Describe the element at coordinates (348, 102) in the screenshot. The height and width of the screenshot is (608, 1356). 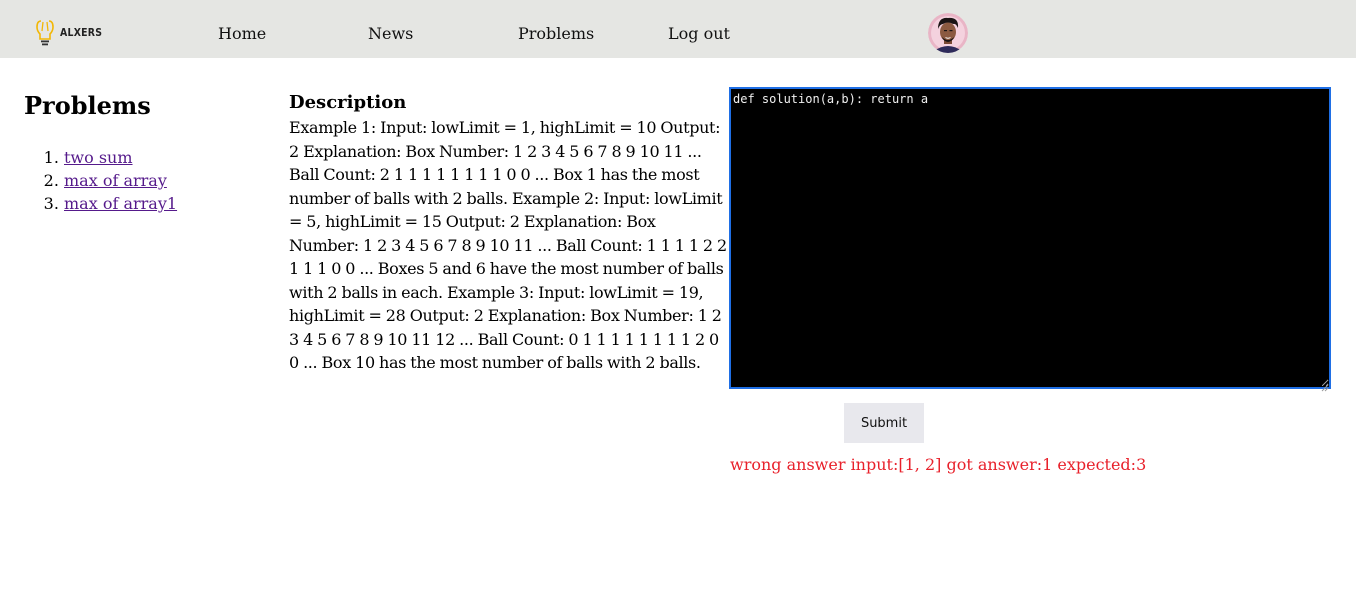
I see `description-title: Description` at that location.